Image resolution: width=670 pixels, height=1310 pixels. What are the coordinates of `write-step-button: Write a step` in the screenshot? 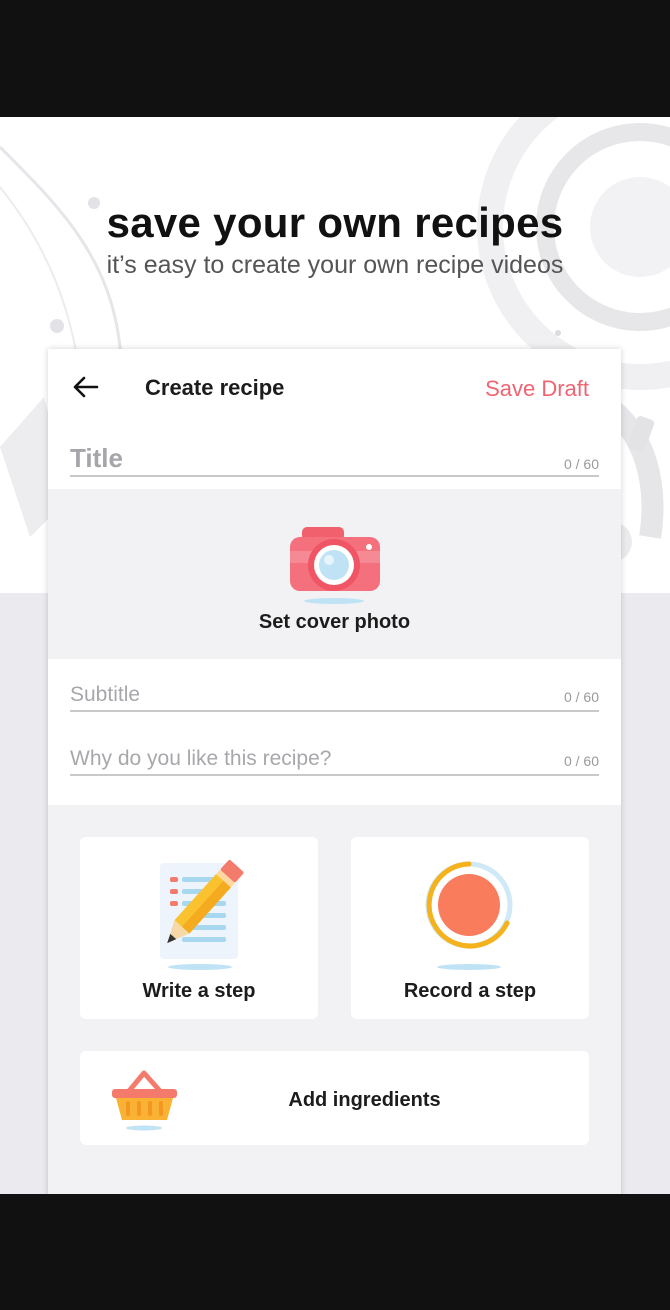 It's located at (199, 928).